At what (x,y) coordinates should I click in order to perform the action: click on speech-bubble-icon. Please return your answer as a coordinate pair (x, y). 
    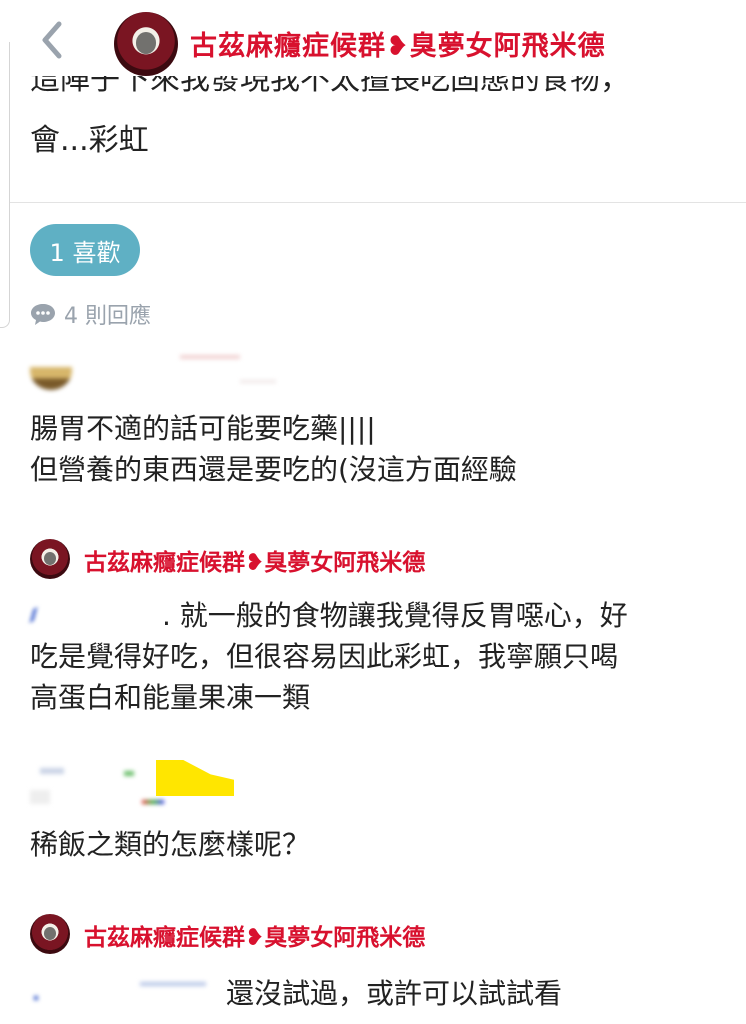
    Looking at the image, I should click on (43, 314).